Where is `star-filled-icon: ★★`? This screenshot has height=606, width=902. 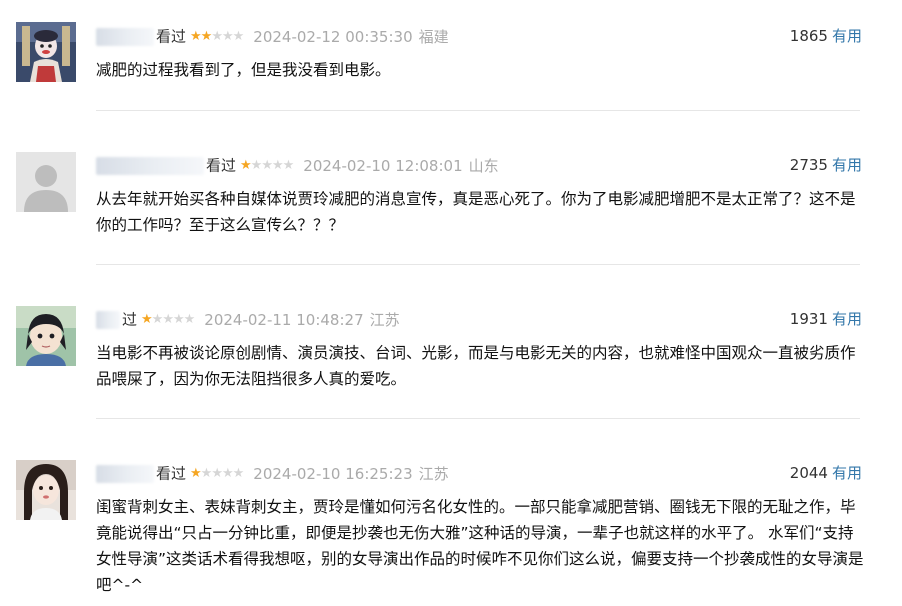 star-filled-icon: ★★ is located at coordinates (201, 36).